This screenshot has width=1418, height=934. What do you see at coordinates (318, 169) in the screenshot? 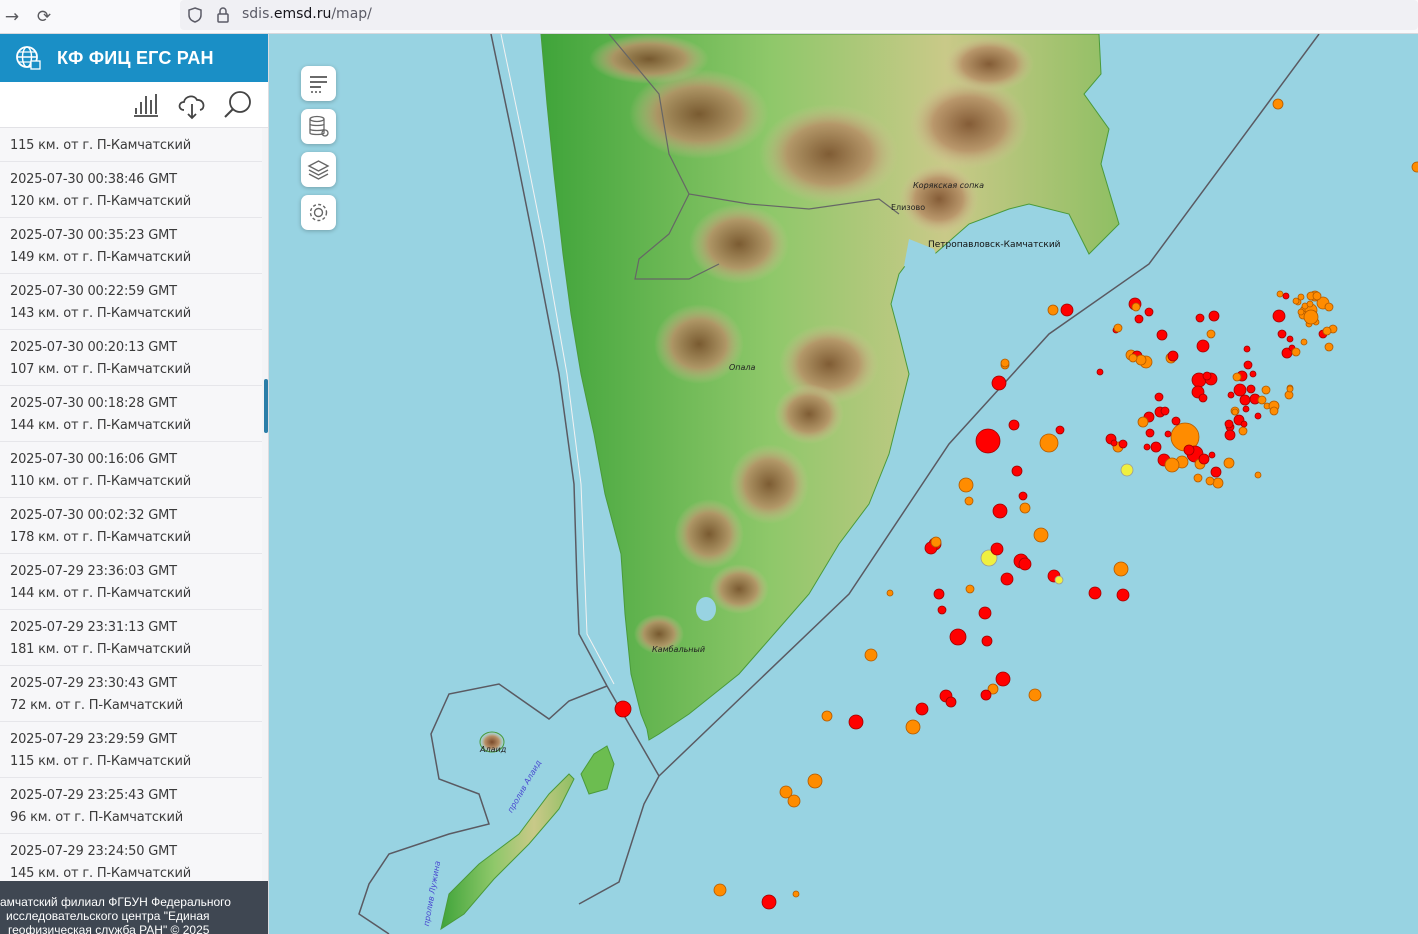
I see `stack-layers-button` at bounding box center [318, 169].